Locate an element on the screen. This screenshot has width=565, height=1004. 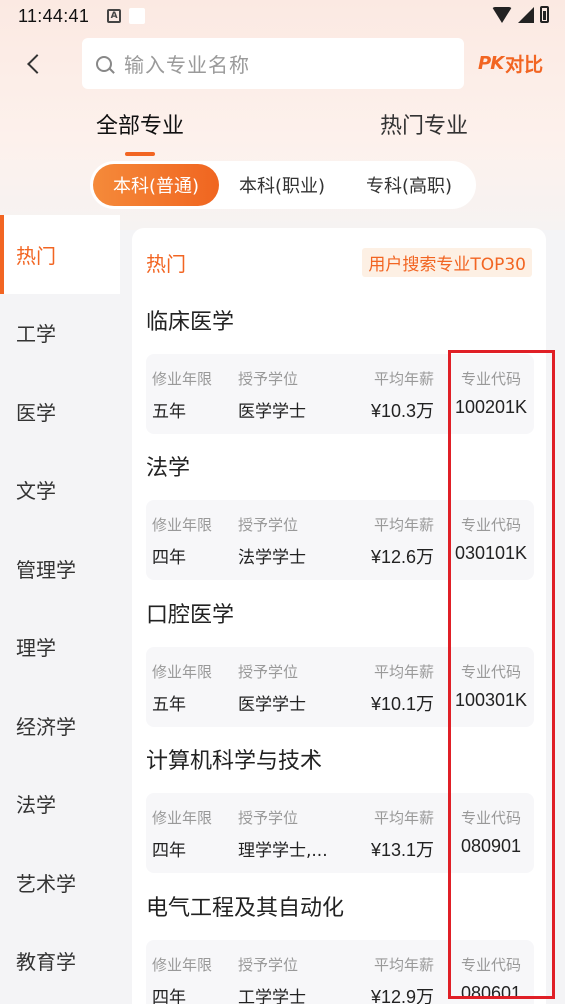
salary-value: ¥12.6万 is located at coordinates (402, 557).